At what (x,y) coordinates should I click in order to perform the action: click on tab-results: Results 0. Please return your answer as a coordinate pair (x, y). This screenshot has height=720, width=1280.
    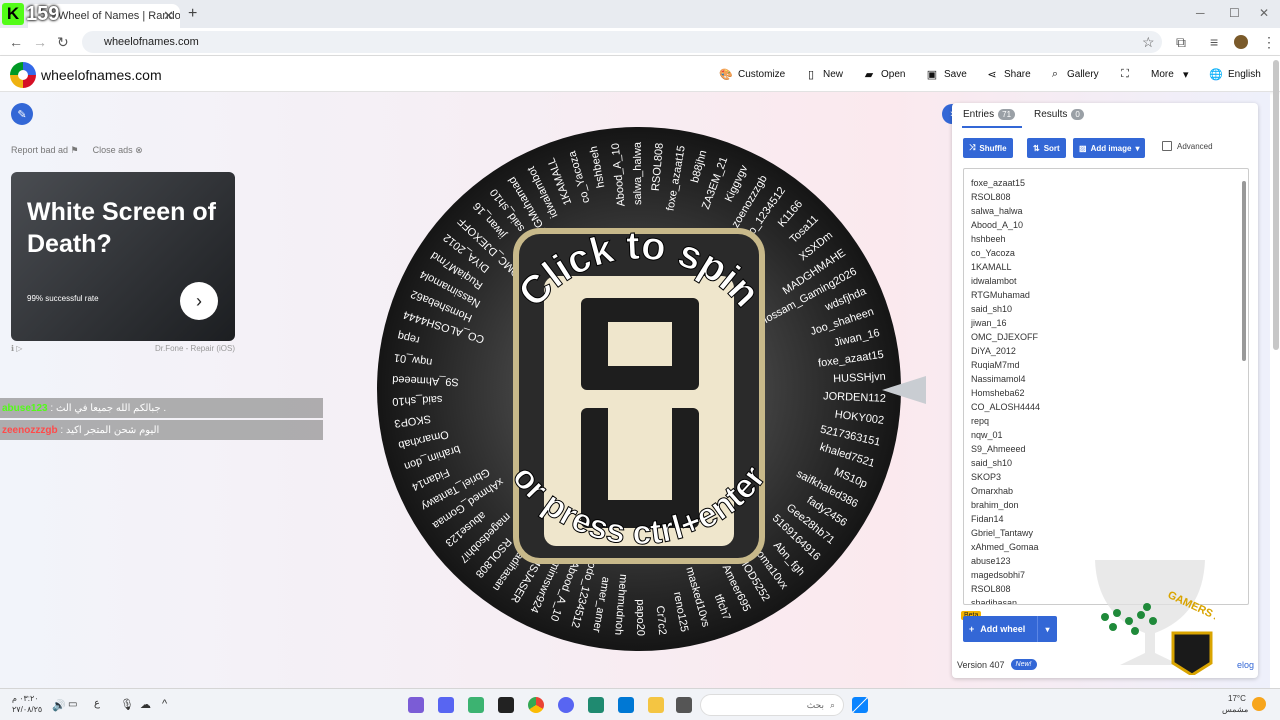
    Looking at the image, I should click on (1059, 114).